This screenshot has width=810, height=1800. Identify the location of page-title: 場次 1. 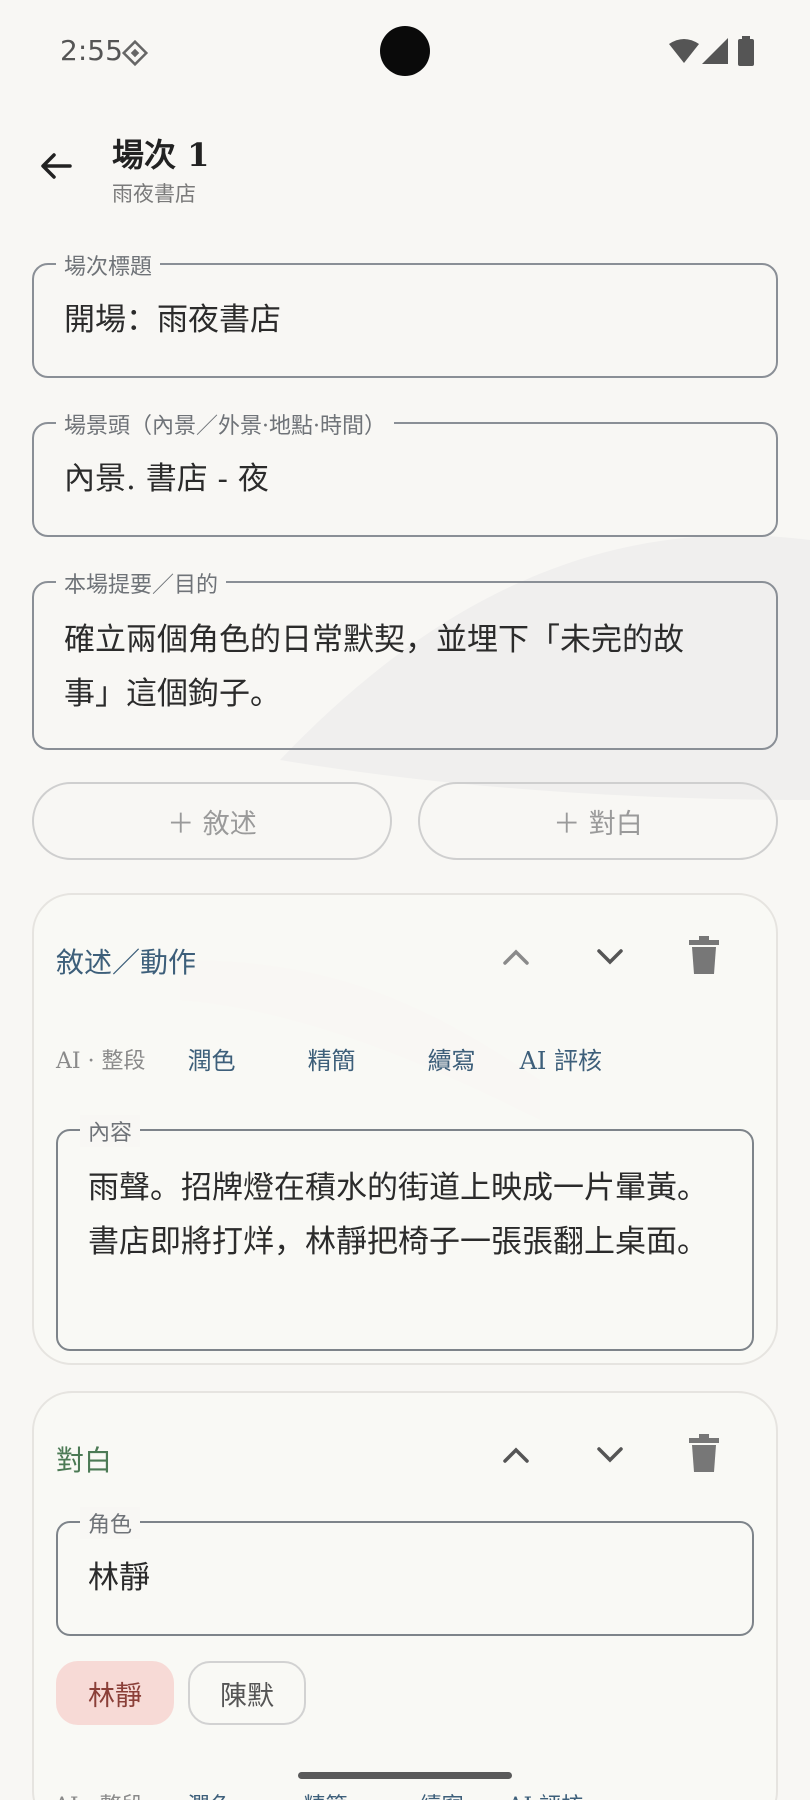
(161, 155).